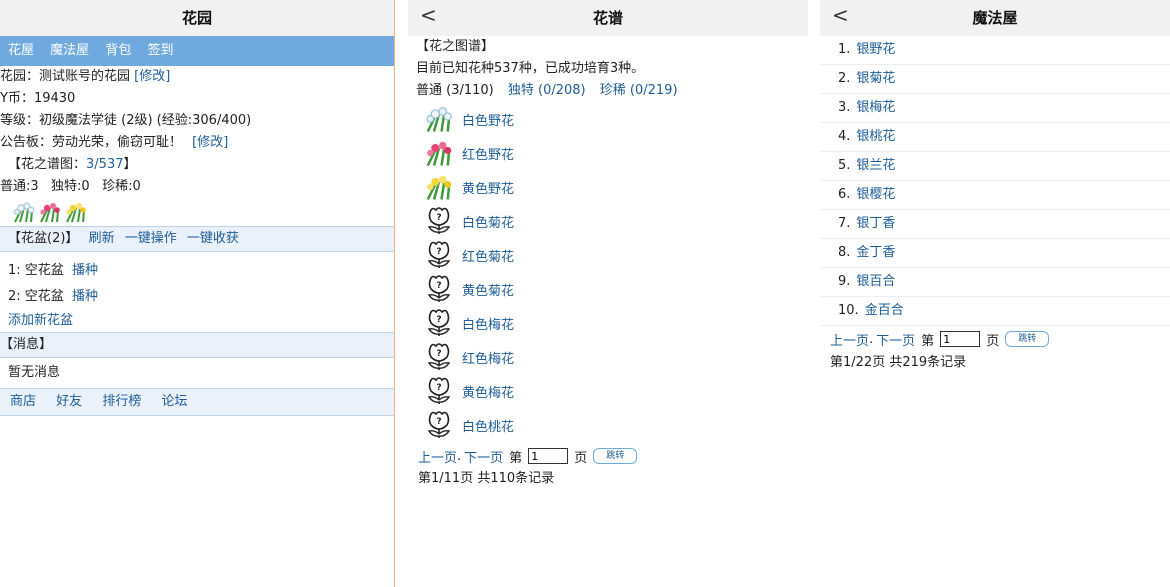 Image resolution: width=1170 pixels, height=587 pixels. Describe the element at coordinates (898, 362) in the screenshot. I see `page-summary: 第1/22页 共219条记录` at that location.